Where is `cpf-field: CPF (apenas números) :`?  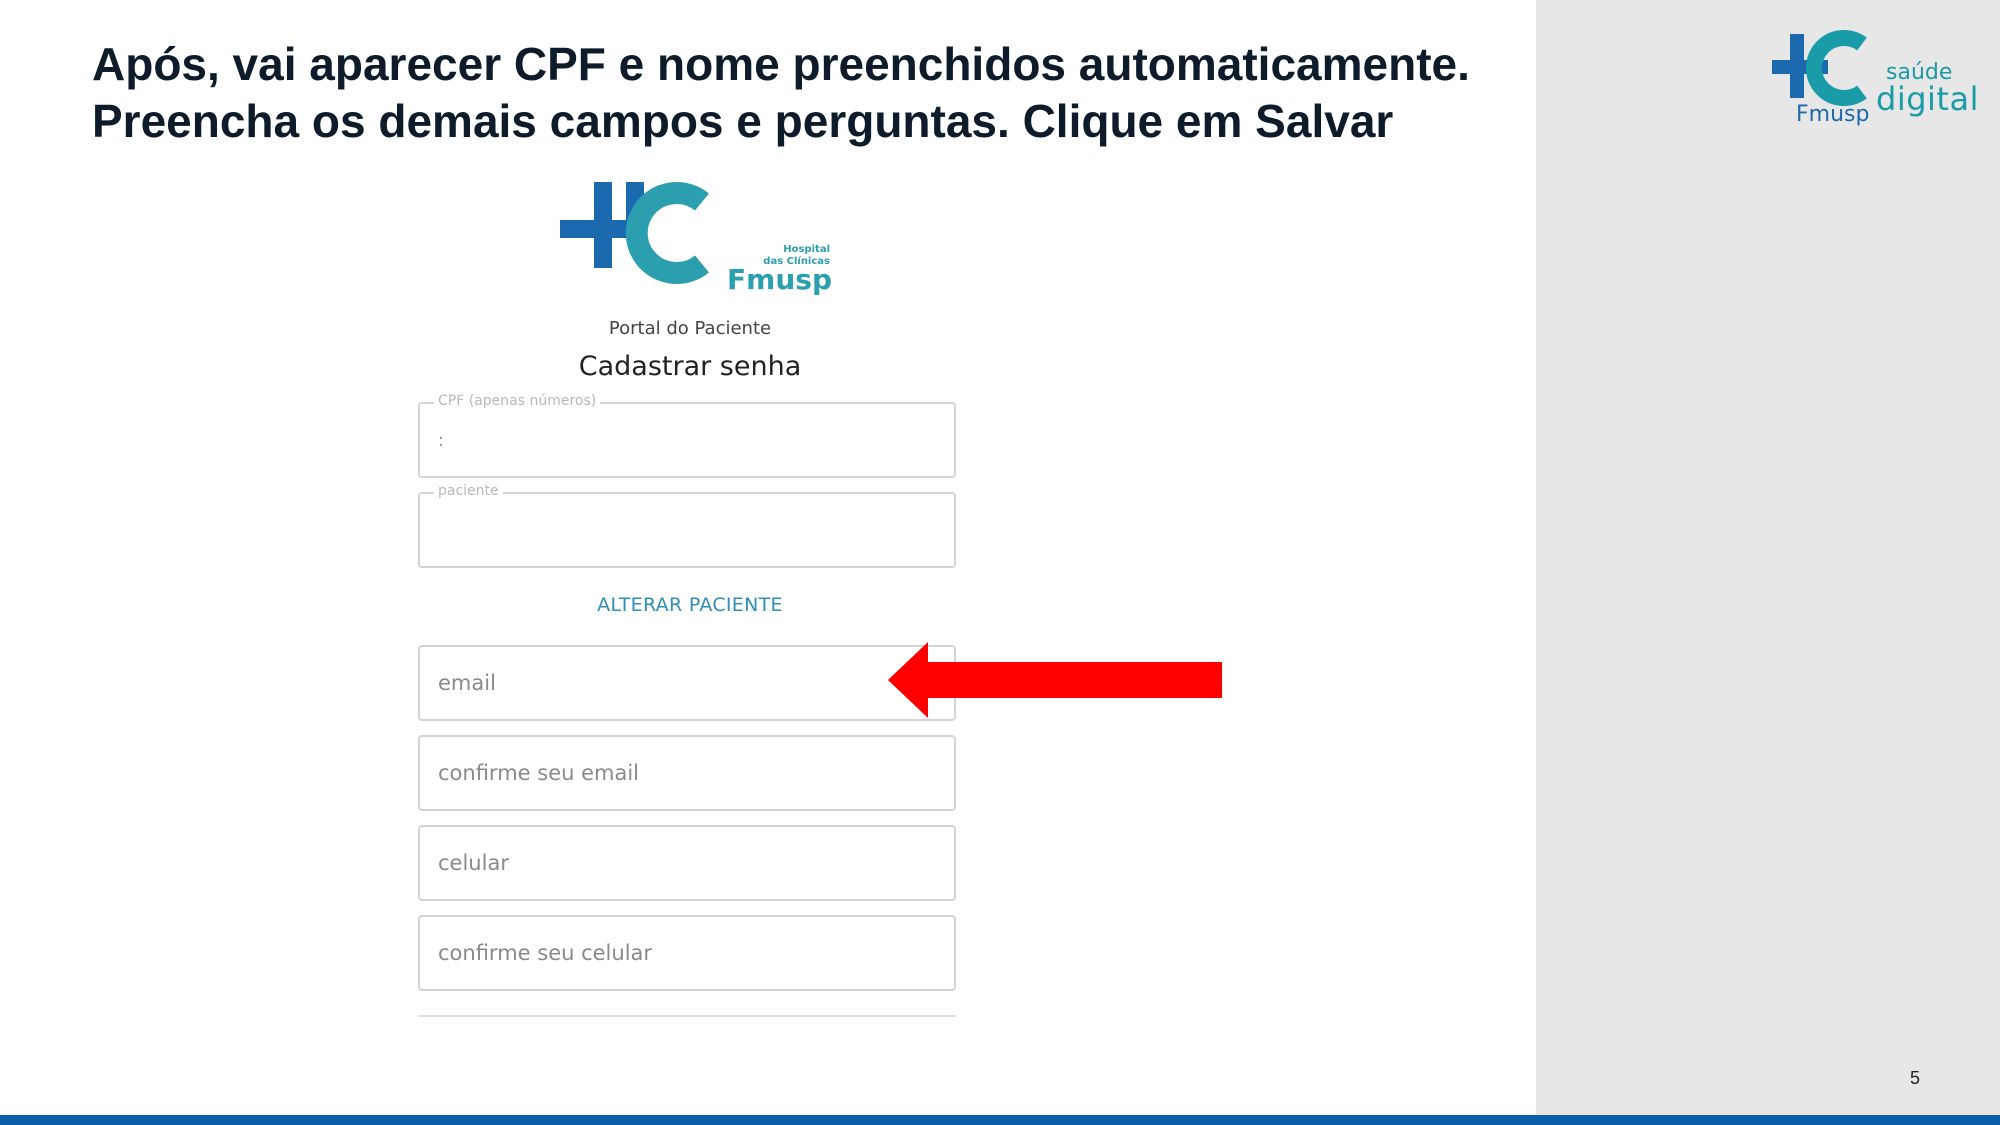
cpf-field: CPF (apenas números) : is located at coordinates (687, 435).